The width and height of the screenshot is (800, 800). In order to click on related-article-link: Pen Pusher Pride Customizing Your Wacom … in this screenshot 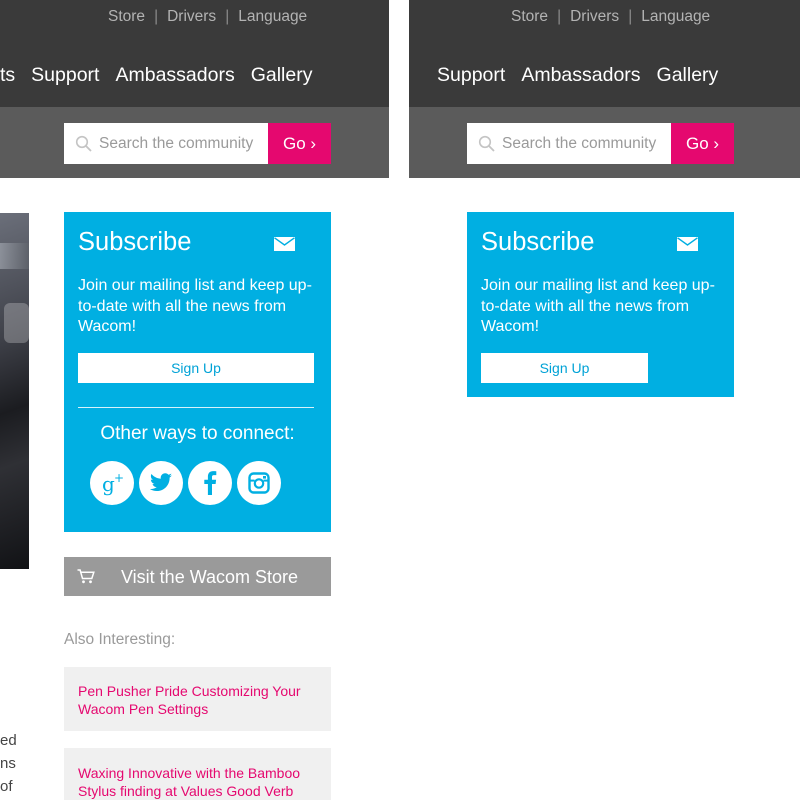, I will do `click(197, 700)`.